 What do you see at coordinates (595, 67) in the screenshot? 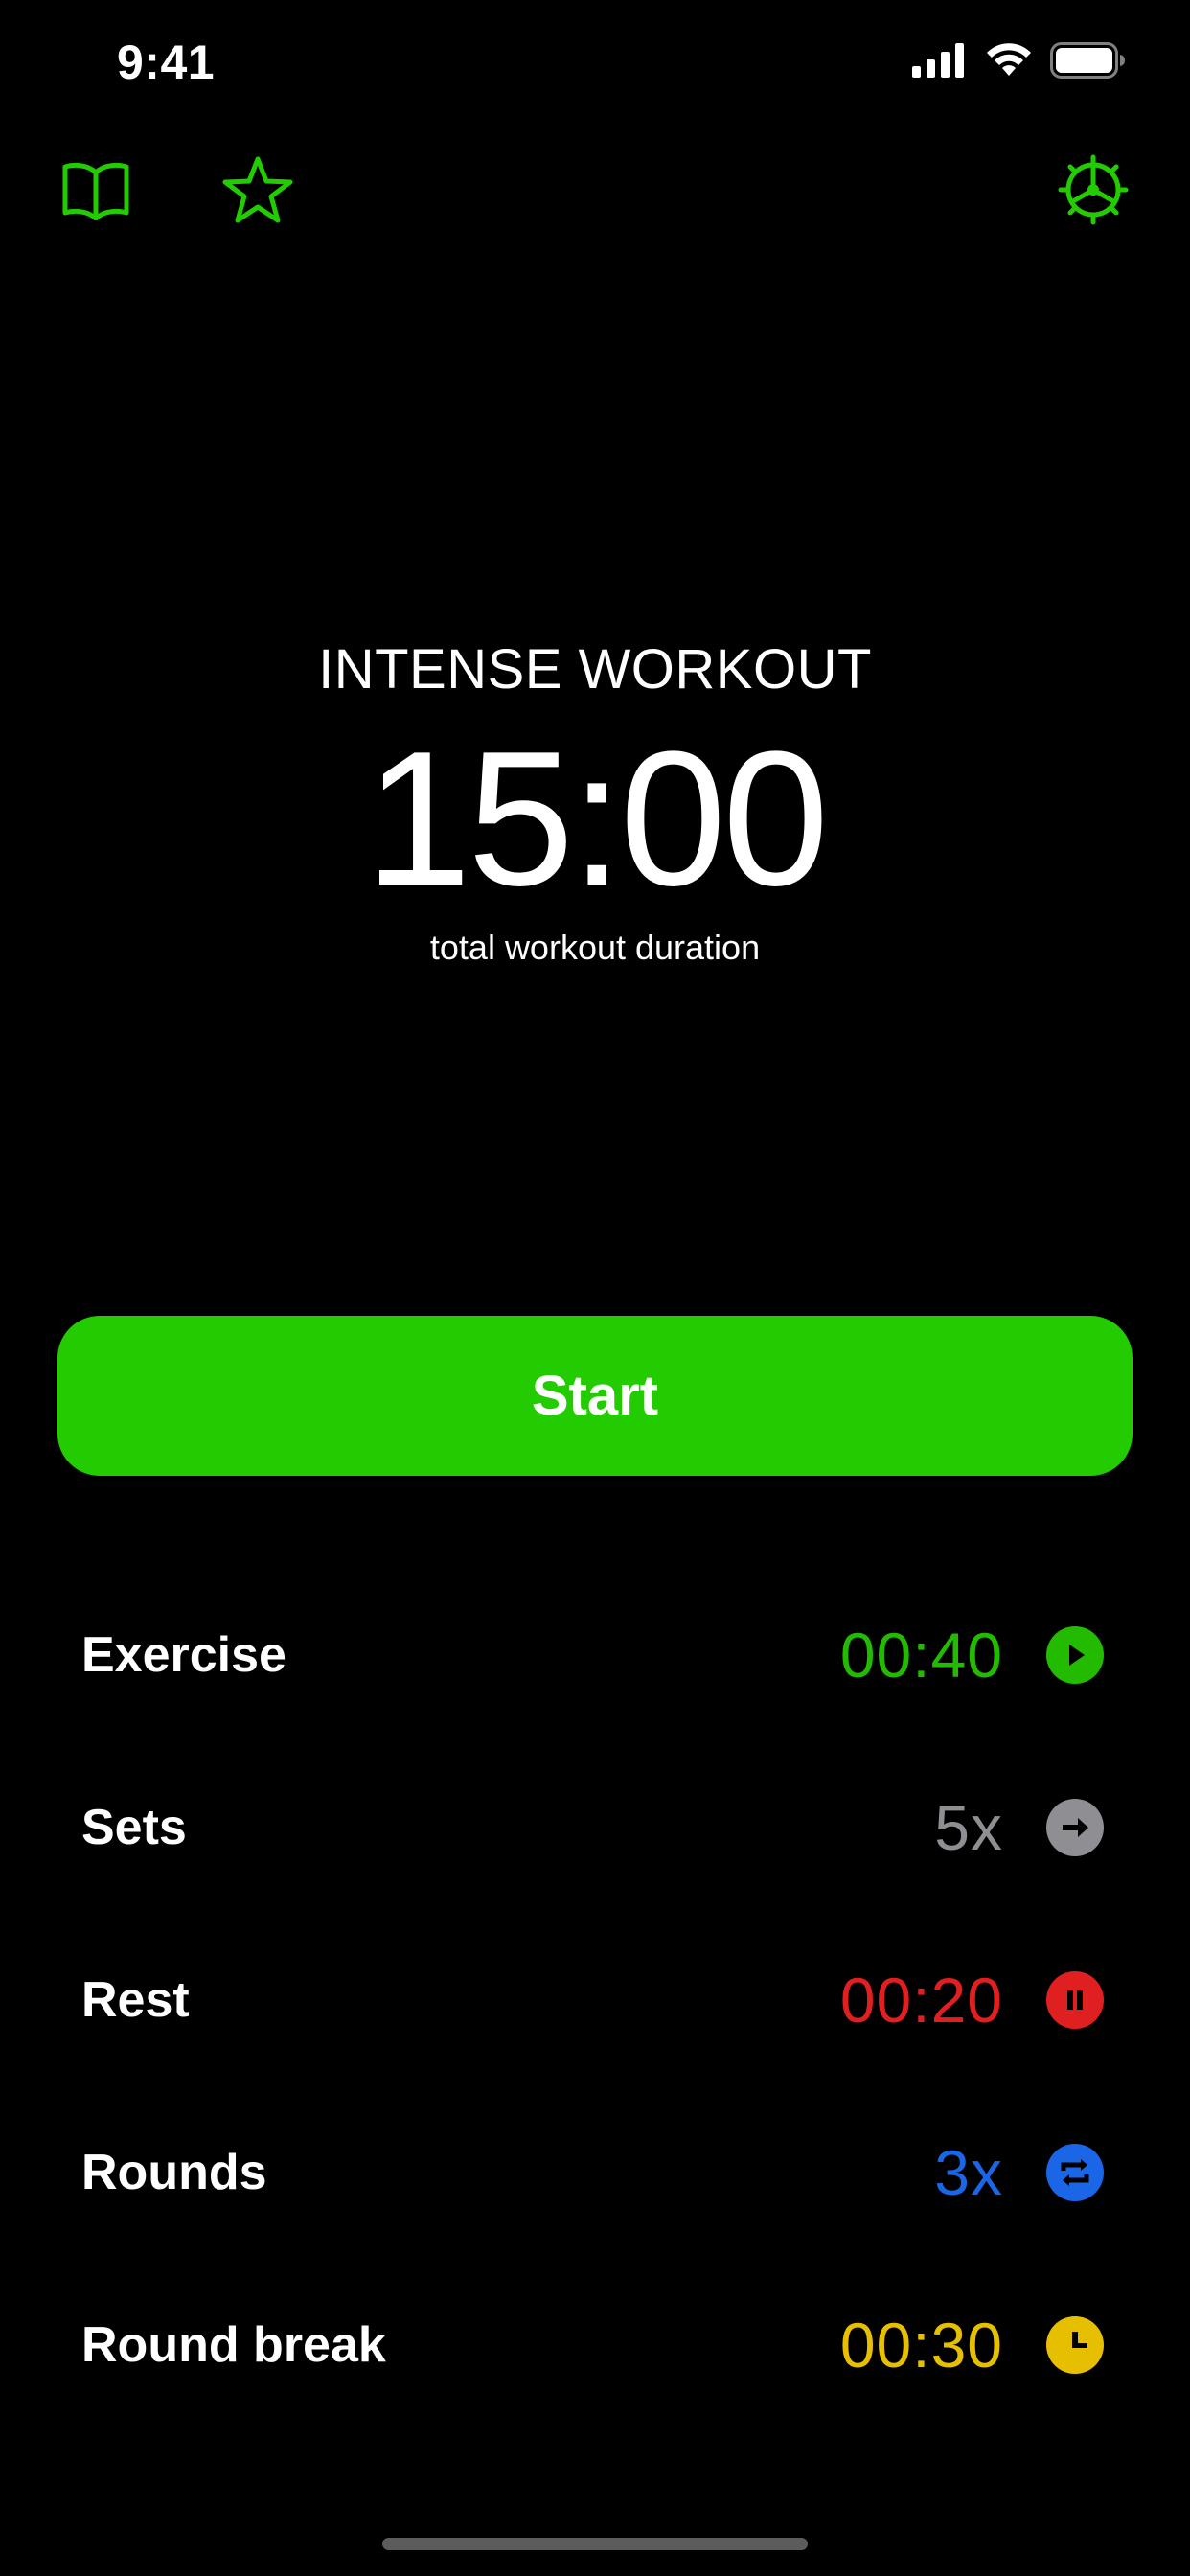
I see `status-bar: 9:41` at bounding box center [595, 67].